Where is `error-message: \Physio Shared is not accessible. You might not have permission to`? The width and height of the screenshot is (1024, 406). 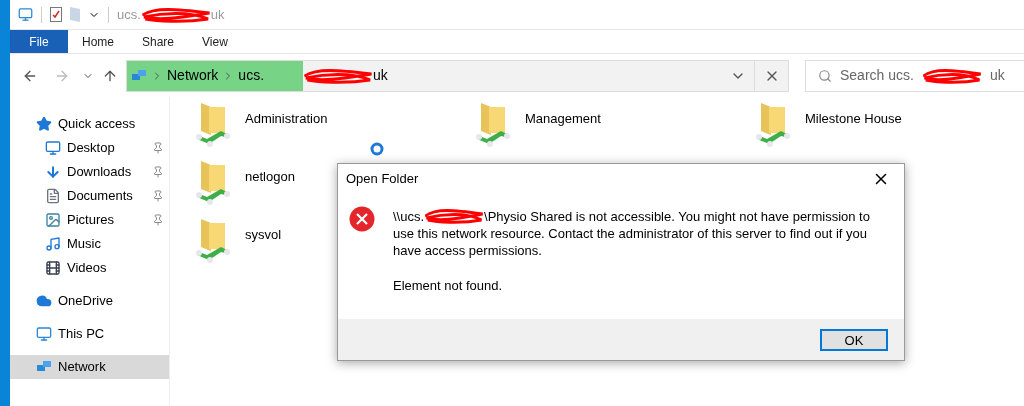 error-message: \Physio Shared is not accessible. You might not have permission to is located at coordinates (677, 216).